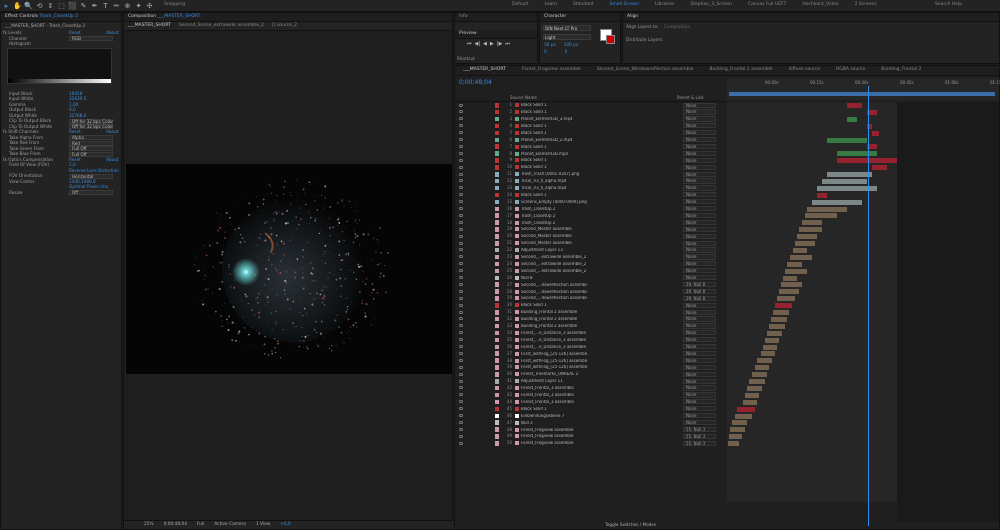 The height and width of the screenshot is (530, 1000). Describe the element at coordinates (554, 140) in the screenshot. I see `layer-name: Planet_Element3D_2.mp4` at that location.